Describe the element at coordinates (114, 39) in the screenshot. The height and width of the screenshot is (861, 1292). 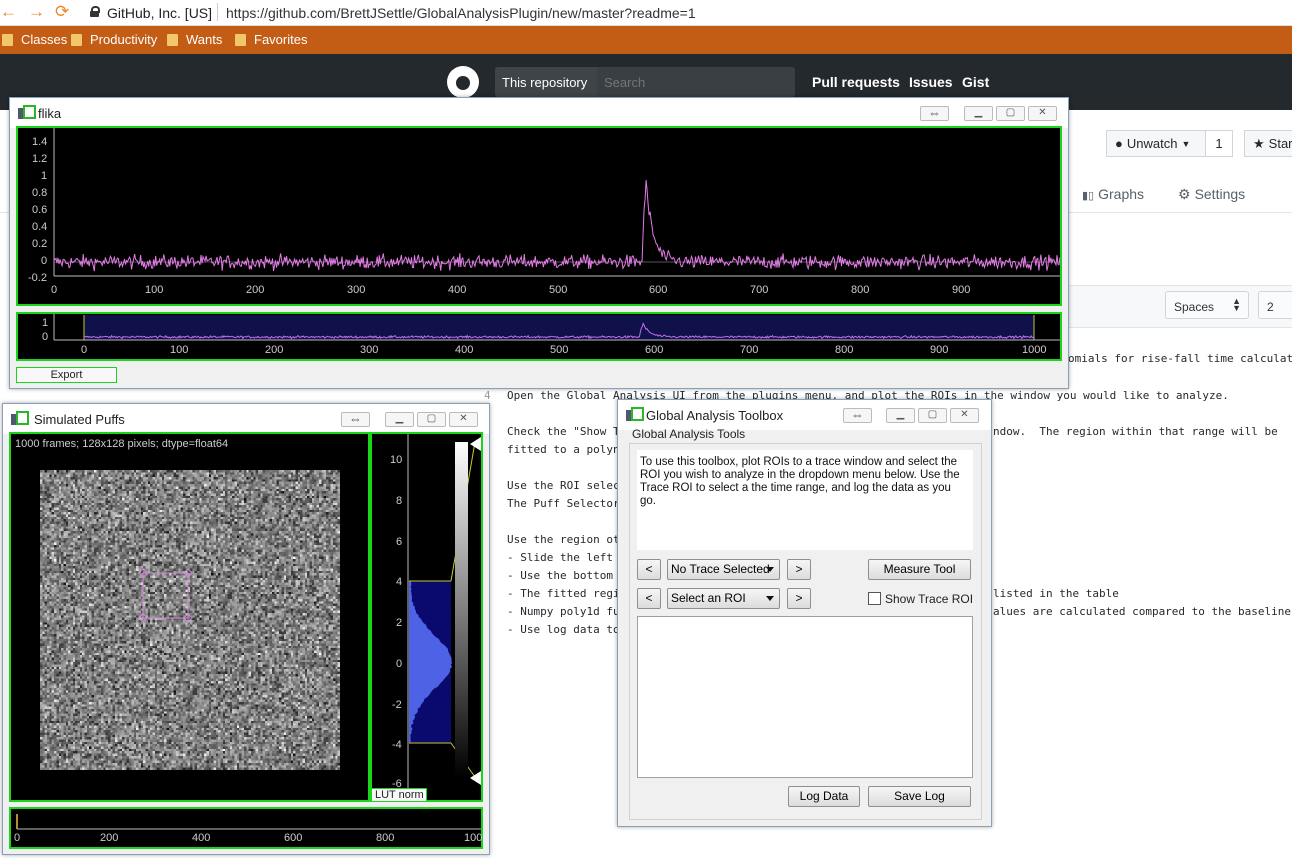
I see `bookmark-productivity: Productivity` at that location.